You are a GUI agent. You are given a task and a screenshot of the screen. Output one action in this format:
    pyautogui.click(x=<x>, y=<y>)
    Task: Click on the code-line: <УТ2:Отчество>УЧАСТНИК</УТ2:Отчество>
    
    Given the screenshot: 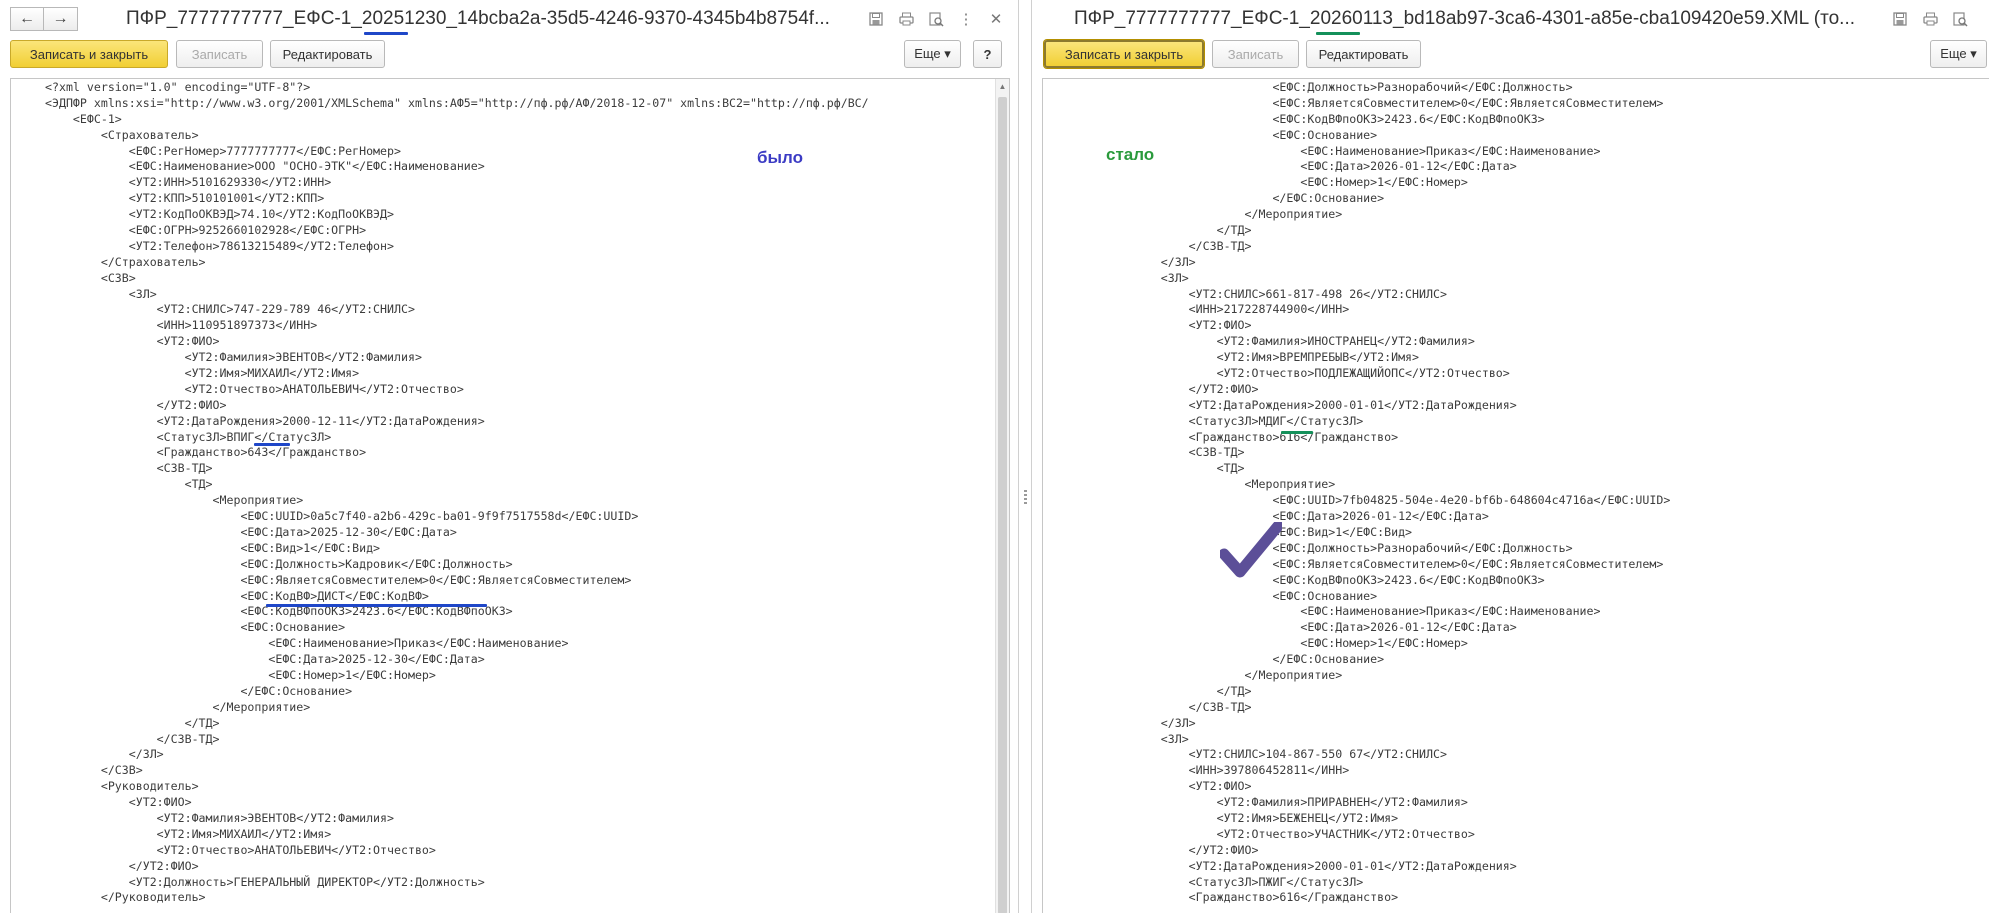 What is the action you would take?
    pyautogui.click(x=1276, y=833)
    